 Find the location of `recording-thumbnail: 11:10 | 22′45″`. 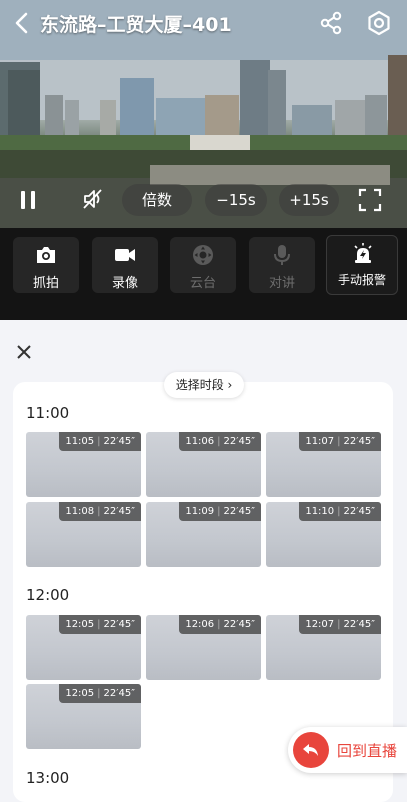

recording-thumbnail: 11:10 | 22′45″ is located at coordinates (323, 534).